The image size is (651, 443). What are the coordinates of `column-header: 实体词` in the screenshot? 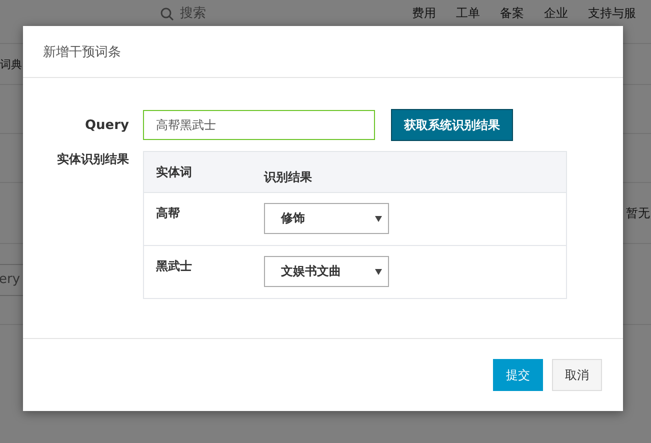 It's located at (174, 172).